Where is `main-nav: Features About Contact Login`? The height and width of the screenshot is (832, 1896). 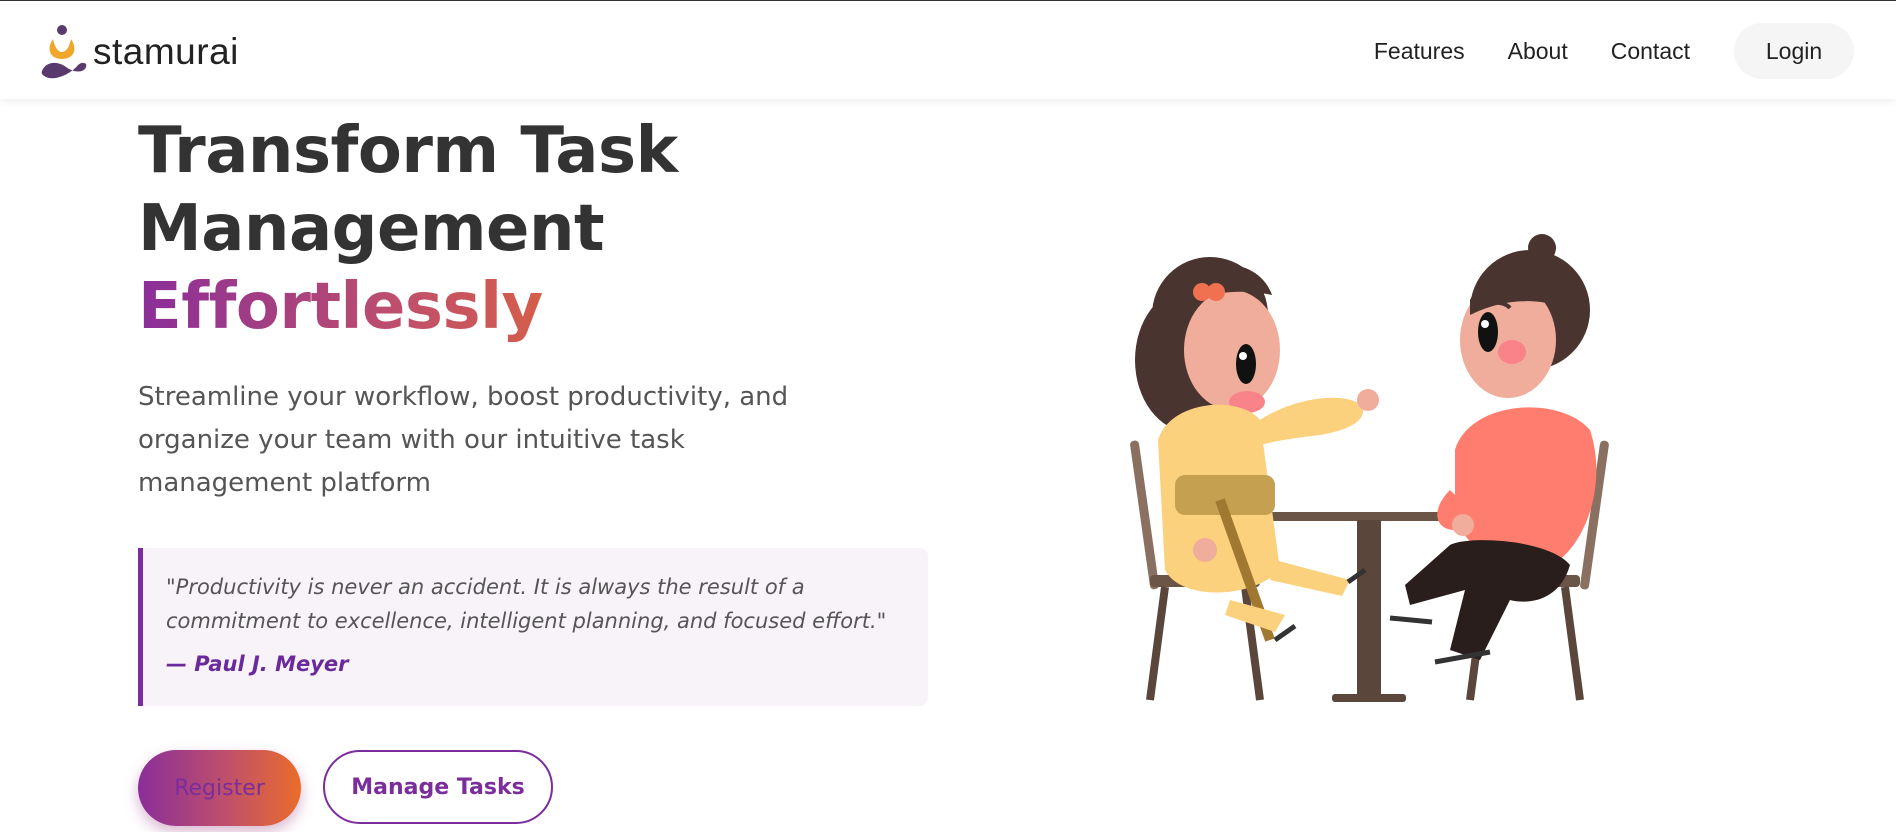
main-nav: Features About Contact Login is located at coordinates (1592, 51).